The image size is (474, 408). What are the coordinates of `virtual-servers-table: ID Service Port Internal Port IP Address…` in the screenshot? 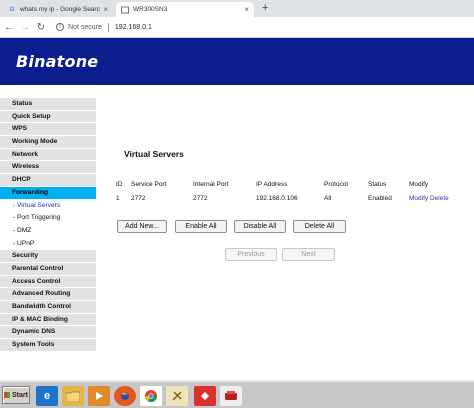 It's located at (287, 191).